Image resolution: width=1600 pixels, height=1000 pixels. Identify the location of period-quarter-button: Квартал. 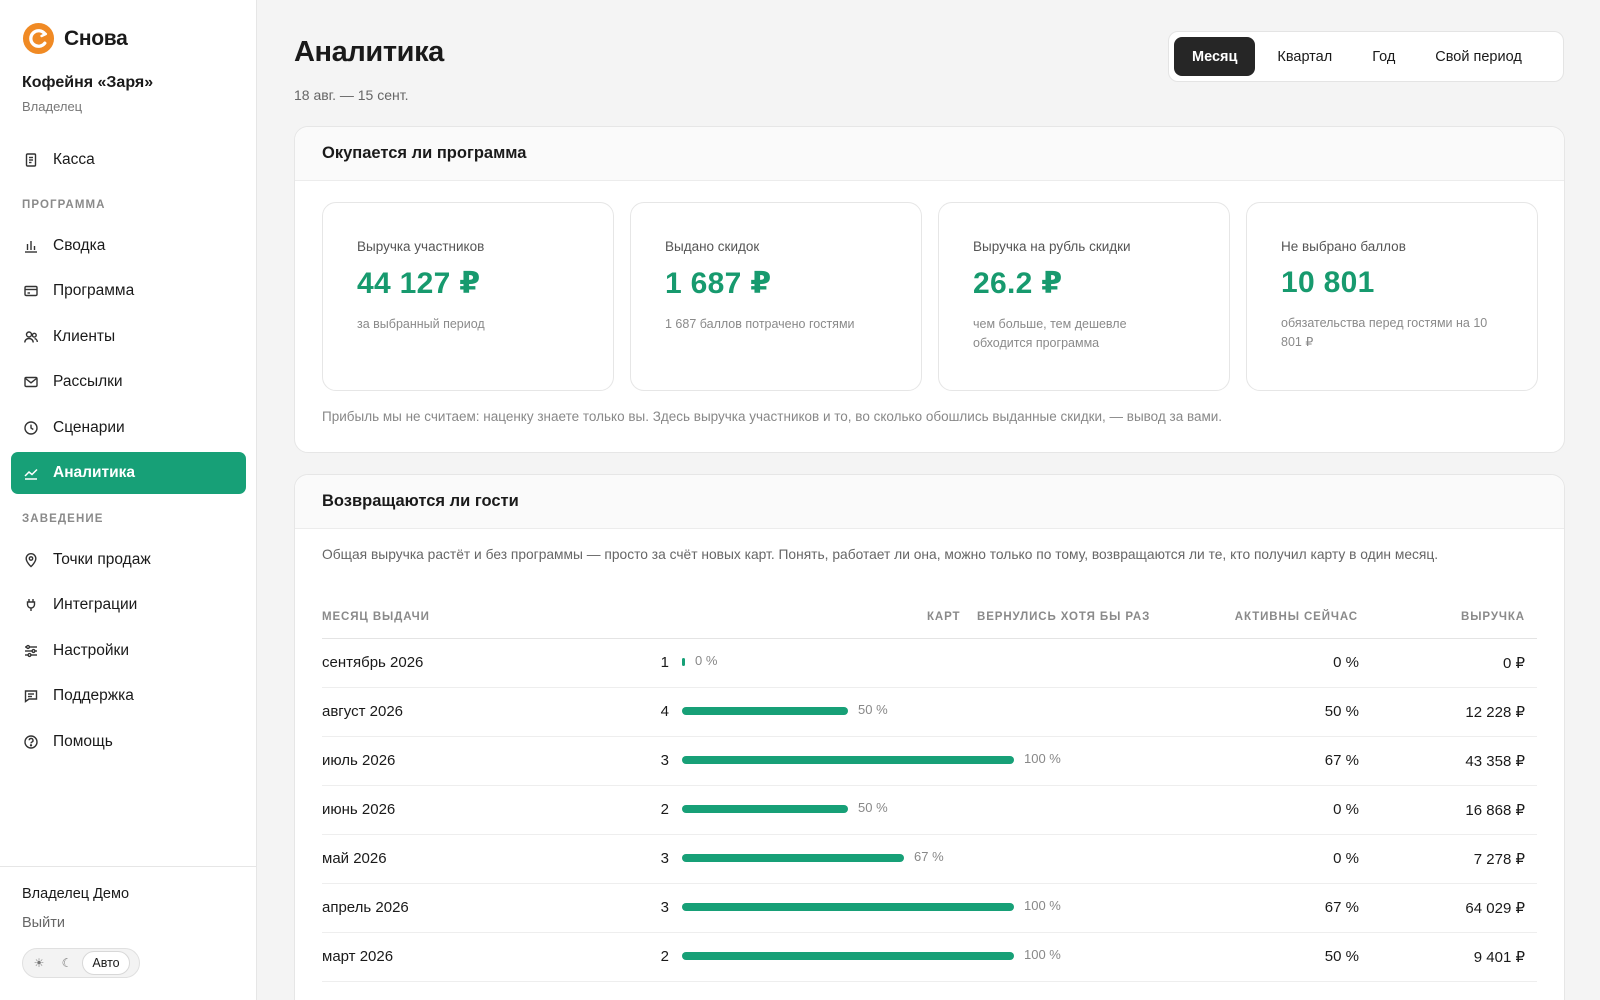
(1304, 56).